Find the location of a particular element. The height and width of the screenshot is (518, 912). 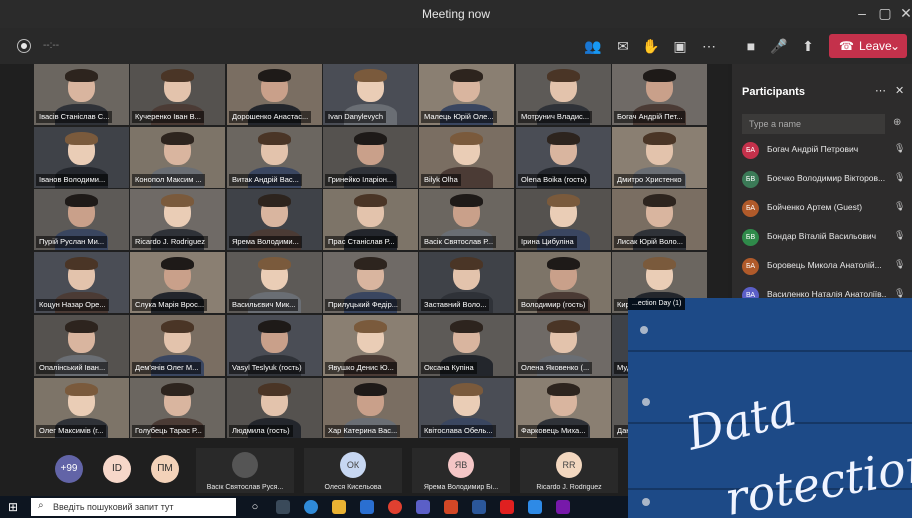

participant-name-label: Ricardo J. Rodriguez is located at coordinates (170, 242).